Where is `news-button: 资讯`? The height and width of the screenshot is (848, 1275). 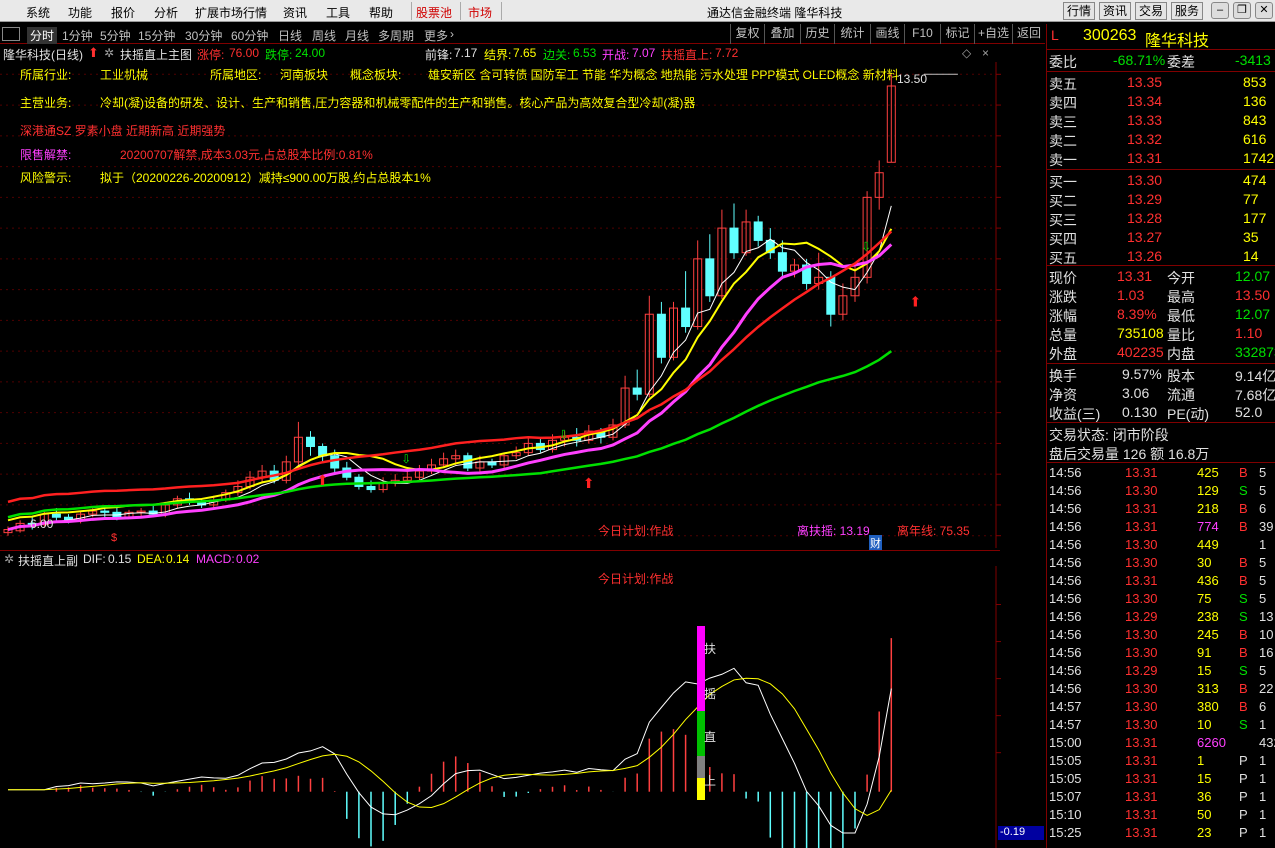 news-button: 资讯 is located at coordinates (1115, 11).